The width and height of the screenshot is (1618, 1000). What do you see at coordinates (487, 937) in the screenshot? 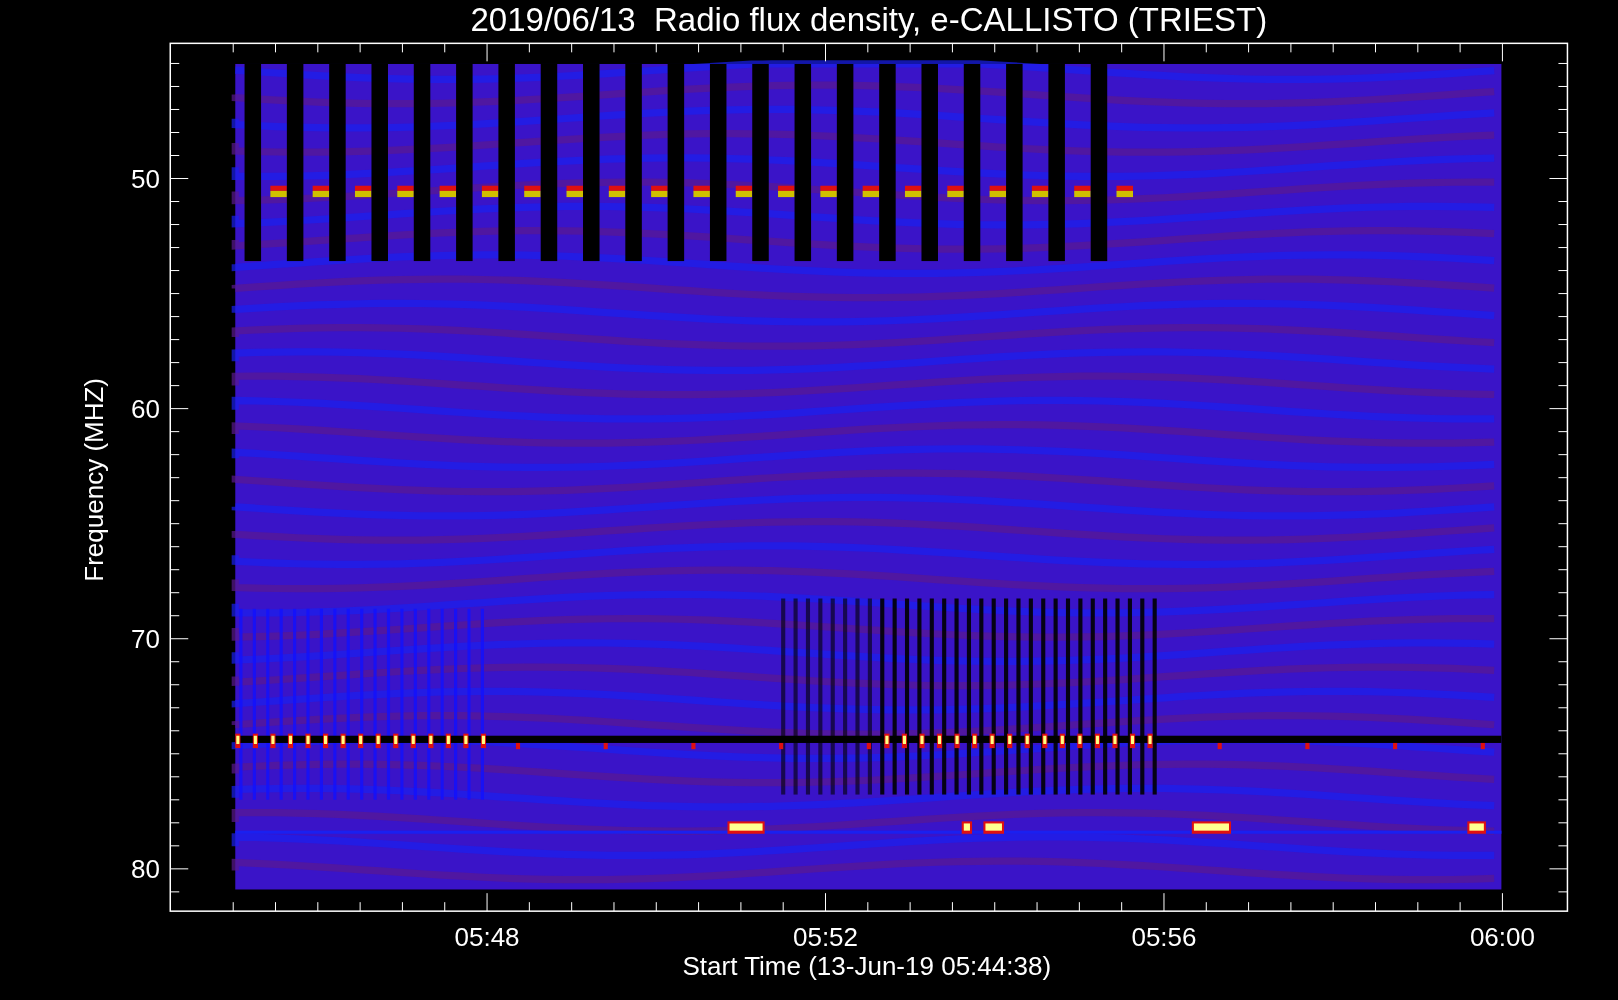
I see `x-tick-label: 05:48` at bounding box center [487, 937].